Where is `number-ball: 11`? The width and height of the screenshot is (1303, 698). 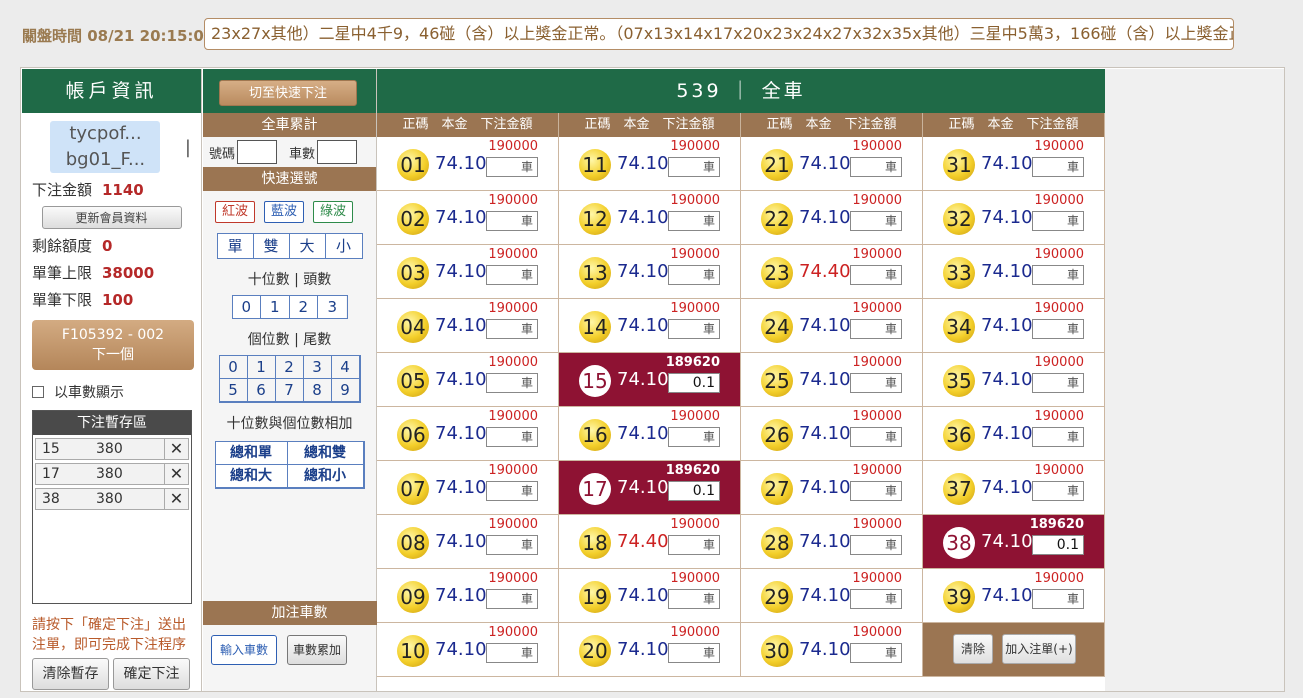
number-ball: 11 is located at coordinates (595, 165).